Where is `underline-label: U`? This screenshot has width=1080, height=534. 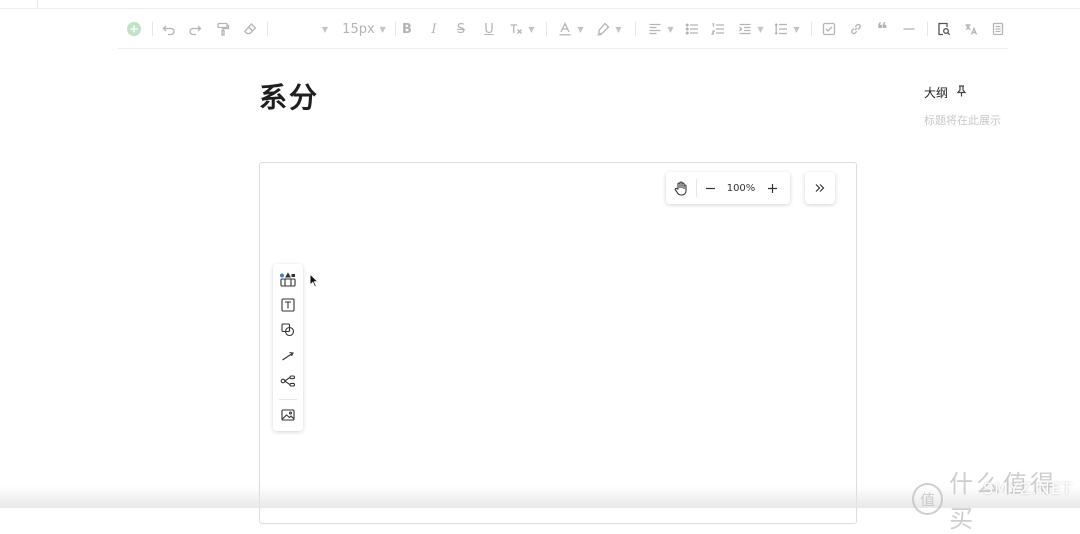
underline-label: U is located at coordinates (489, 29).